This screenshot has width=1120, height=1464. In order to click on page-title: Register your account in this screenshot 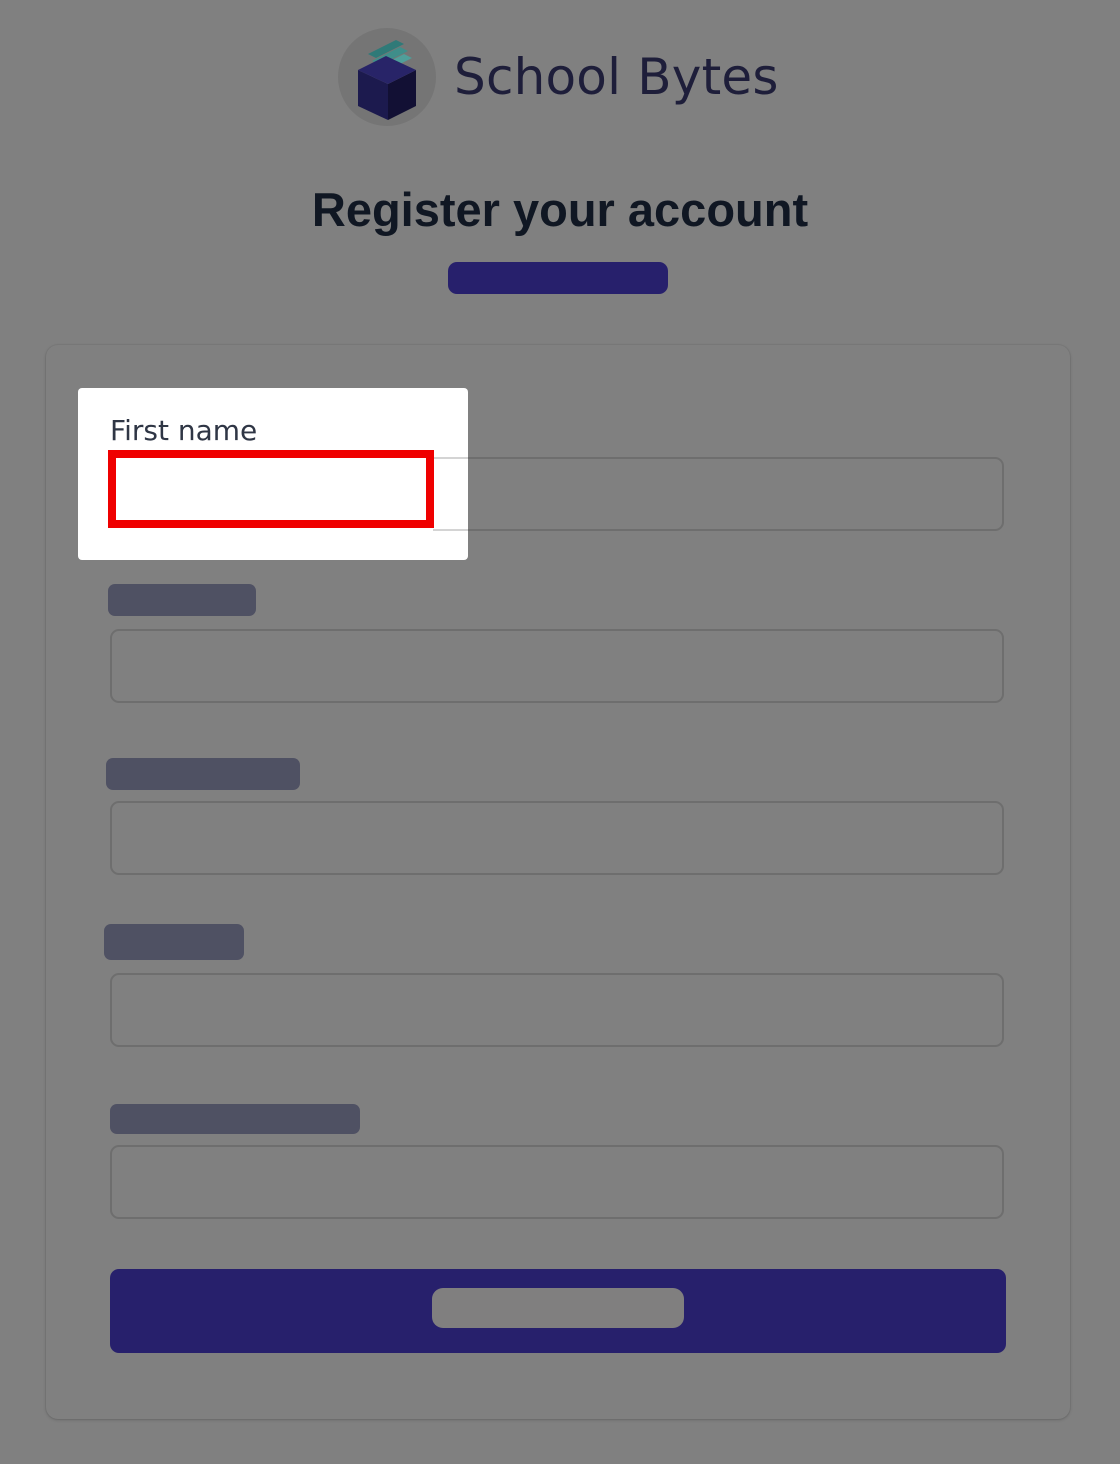, I will do `click(560, 209)`.